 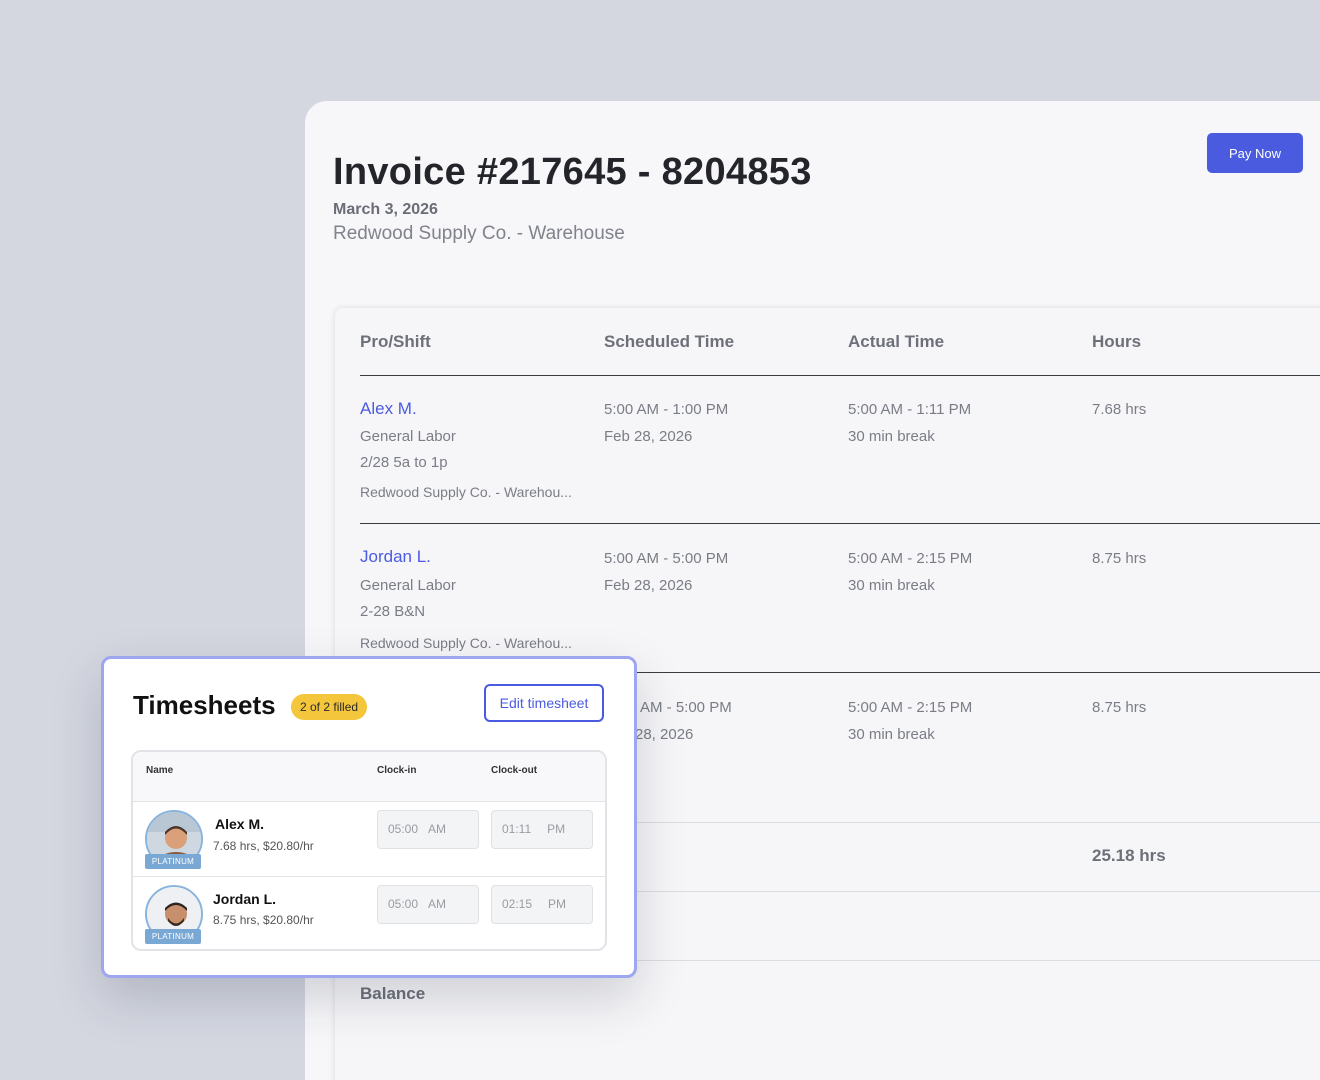 What do you see at coordinates (517, 829) in the screenshot?
I see `clock-out-time: 01:11` at bounding box center [517, 829].